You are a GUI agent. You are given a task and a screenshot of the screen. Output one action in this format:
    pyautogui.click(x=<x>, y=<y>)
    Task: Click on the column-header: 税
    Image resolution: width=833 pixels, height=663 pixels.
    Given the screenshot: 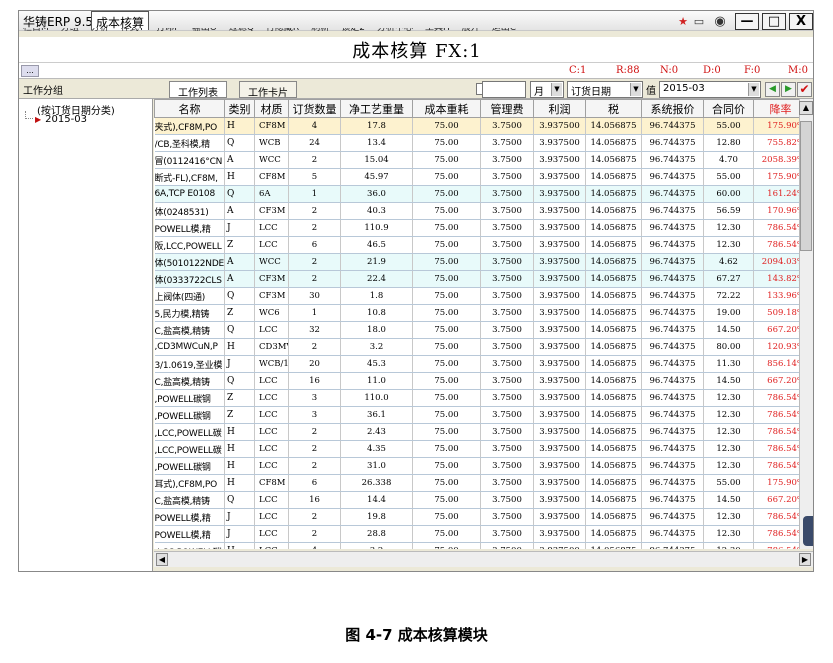 What is the action you would take?
    pyautogui.click(x=613, y=108)
    